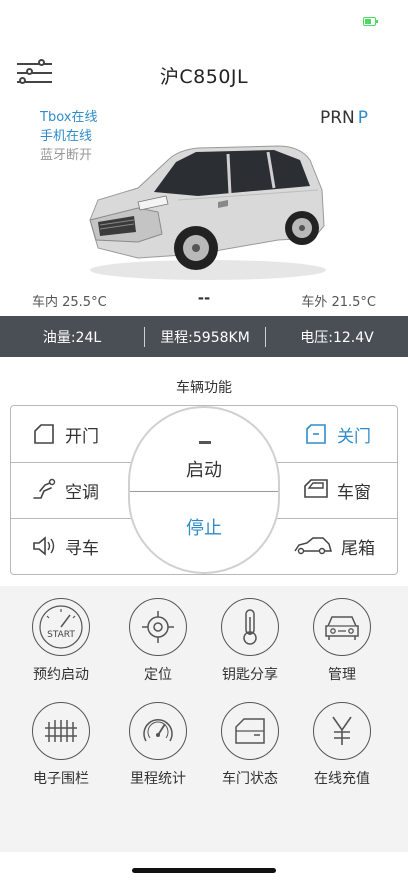 The height and width of the screenshot is (883, 408). What do you see at coordinates (82, 436) in the screenshot?
I see `open-door-label: 开门` at bounding box center [82, 436].